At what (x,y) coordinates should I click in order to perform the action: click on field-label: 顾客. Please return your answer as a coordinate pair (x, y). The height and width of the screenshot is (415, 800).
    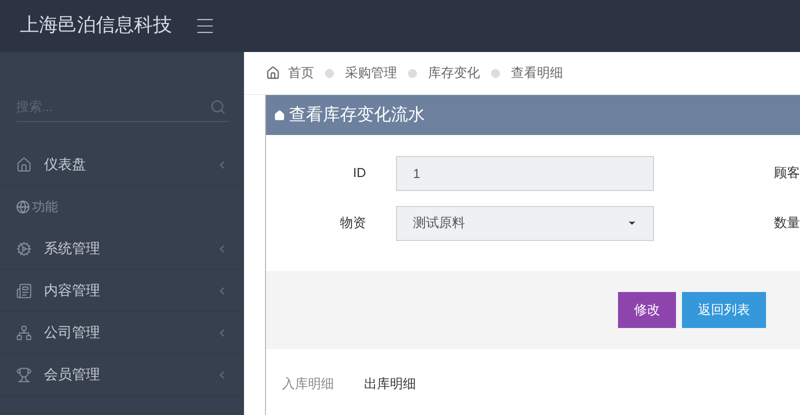
    Looking at the image, I should click on (787, 173).